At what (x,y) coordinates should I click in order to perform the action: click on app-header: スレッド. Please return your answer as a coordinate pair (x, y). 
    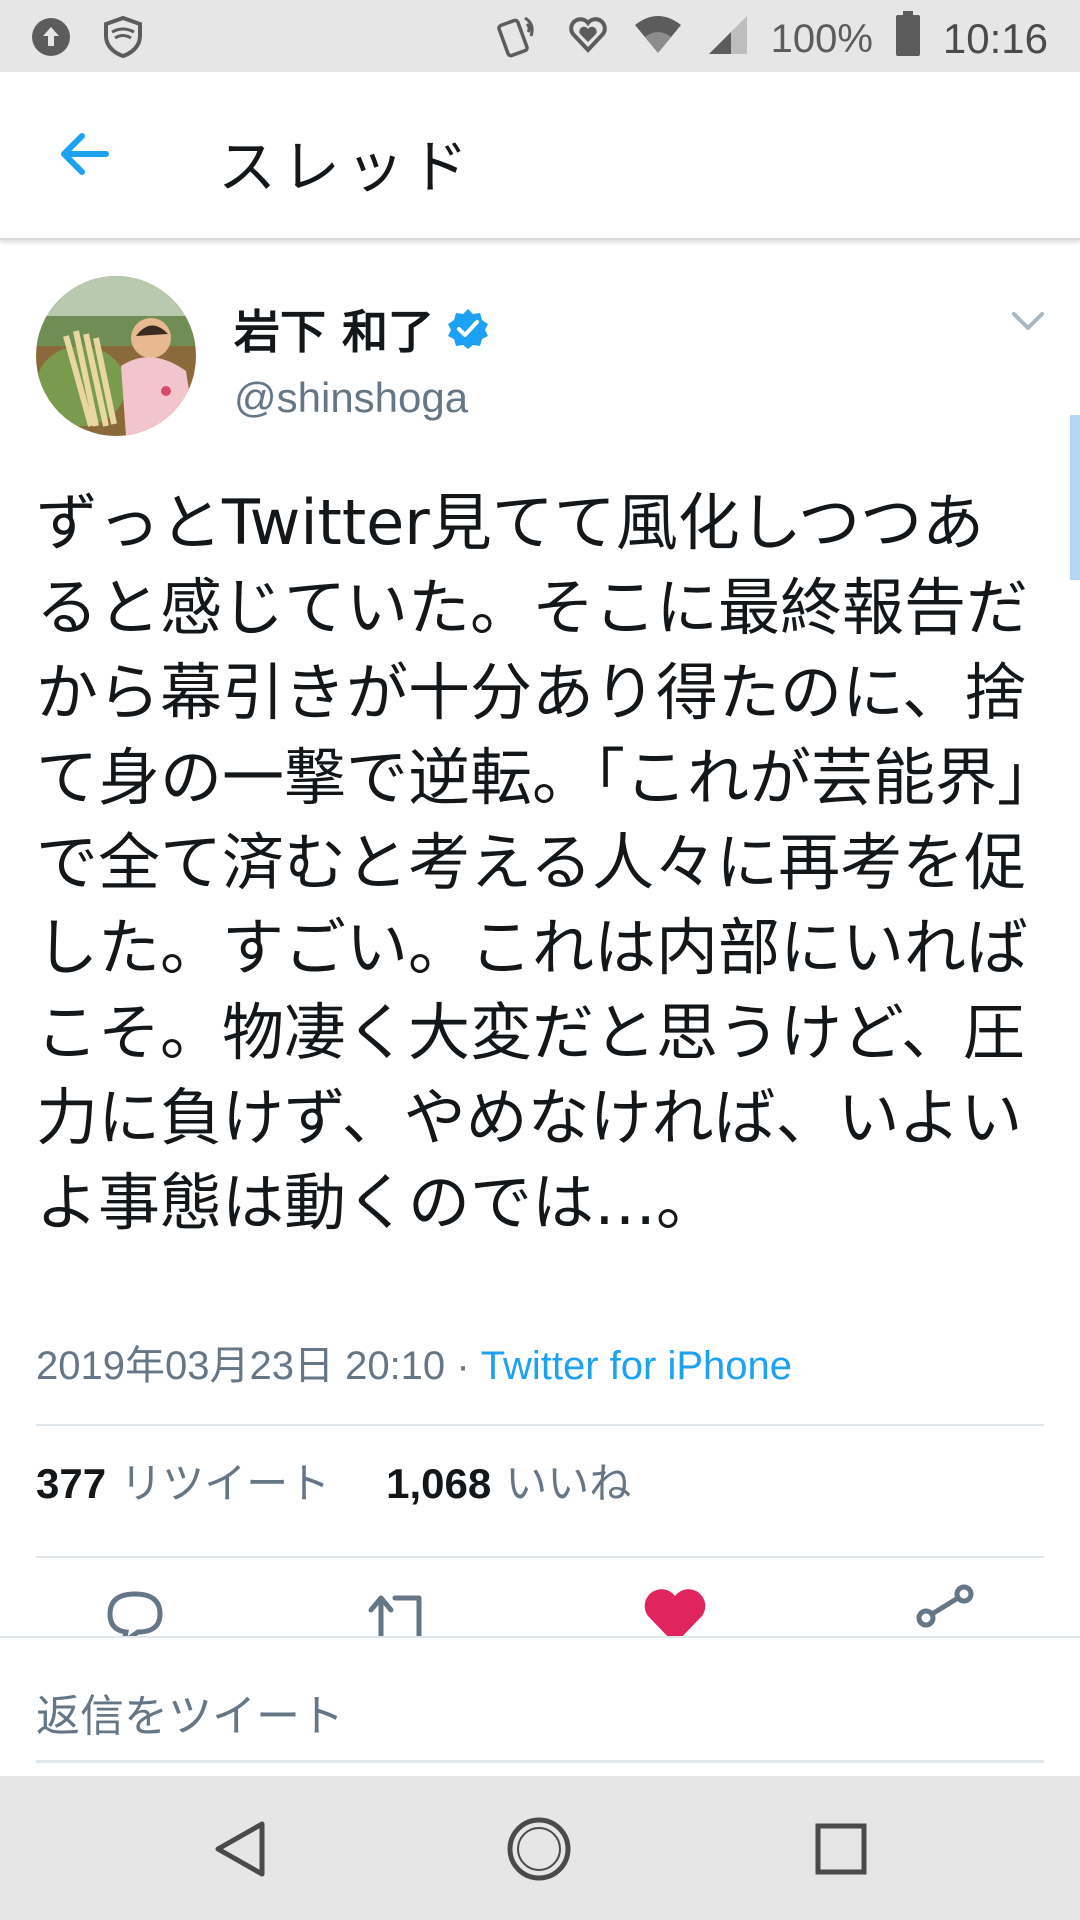
    Looking at the image, I should click on (540, 156).